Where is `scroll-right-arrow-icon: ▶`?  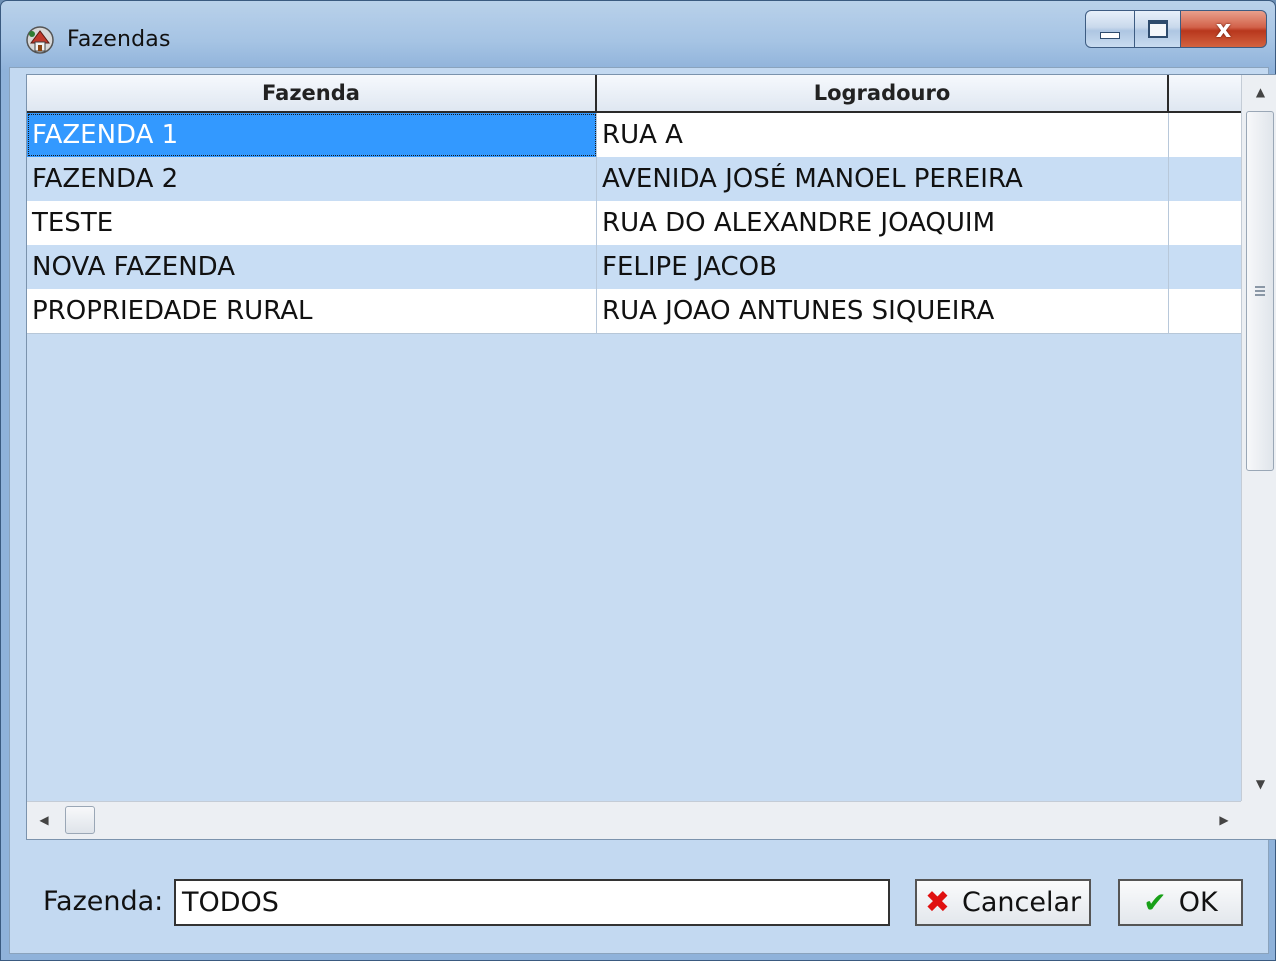 scroll-right-arrow-icon: ▶ is located at coordinates (1224, 820).